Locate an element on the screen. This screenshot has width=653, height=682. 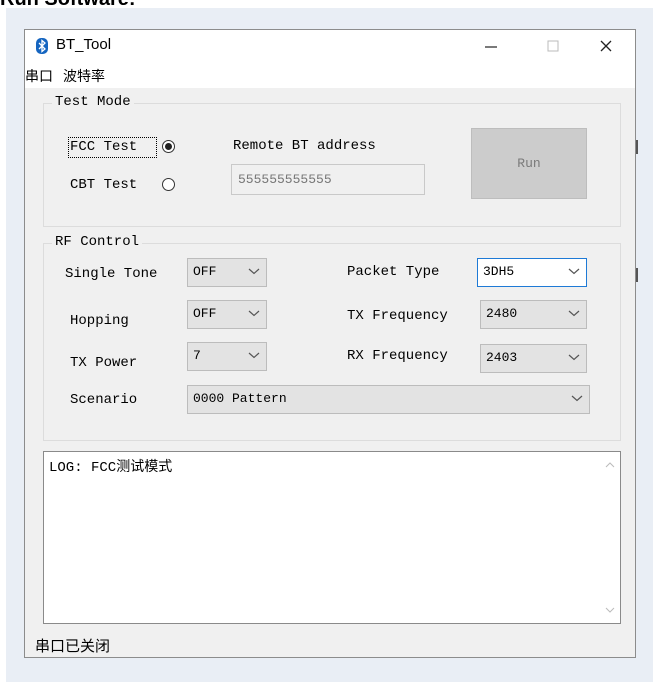
packet-type-label: Packet Type is located at coordinates (393, 272).